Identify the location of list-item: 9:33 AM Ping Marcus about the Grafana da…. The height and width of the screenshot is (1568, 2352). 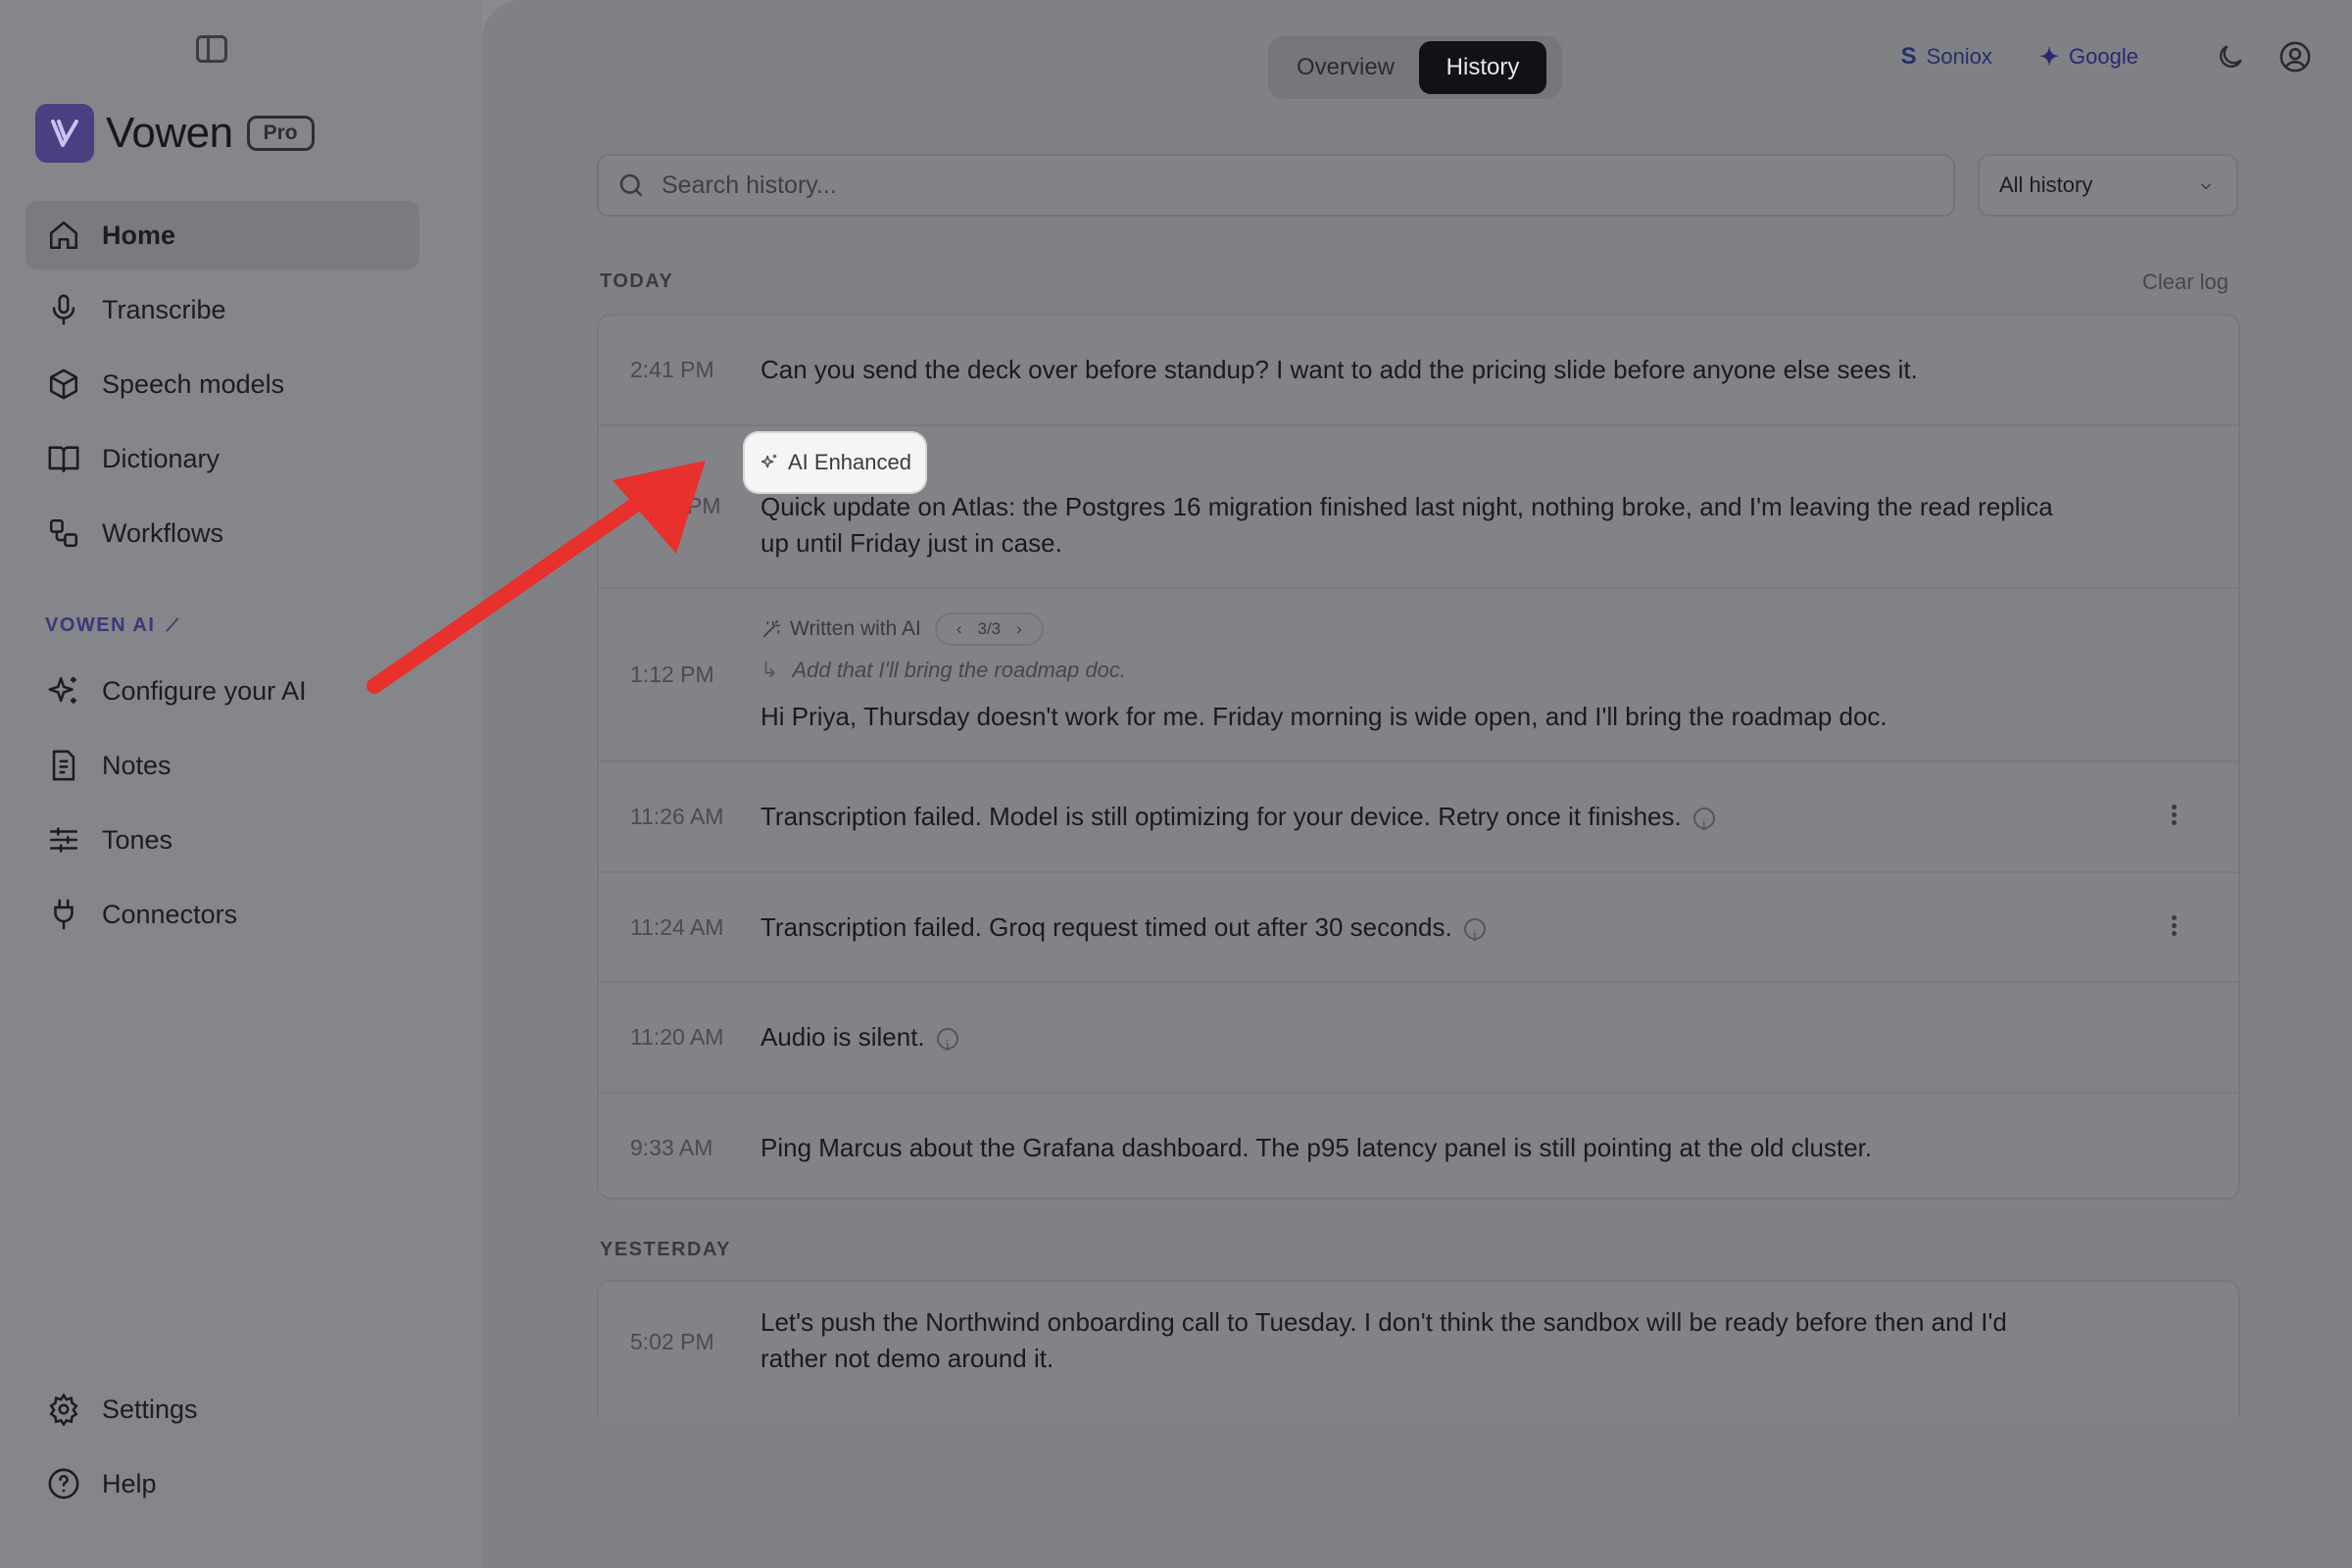
(1418, 1146).